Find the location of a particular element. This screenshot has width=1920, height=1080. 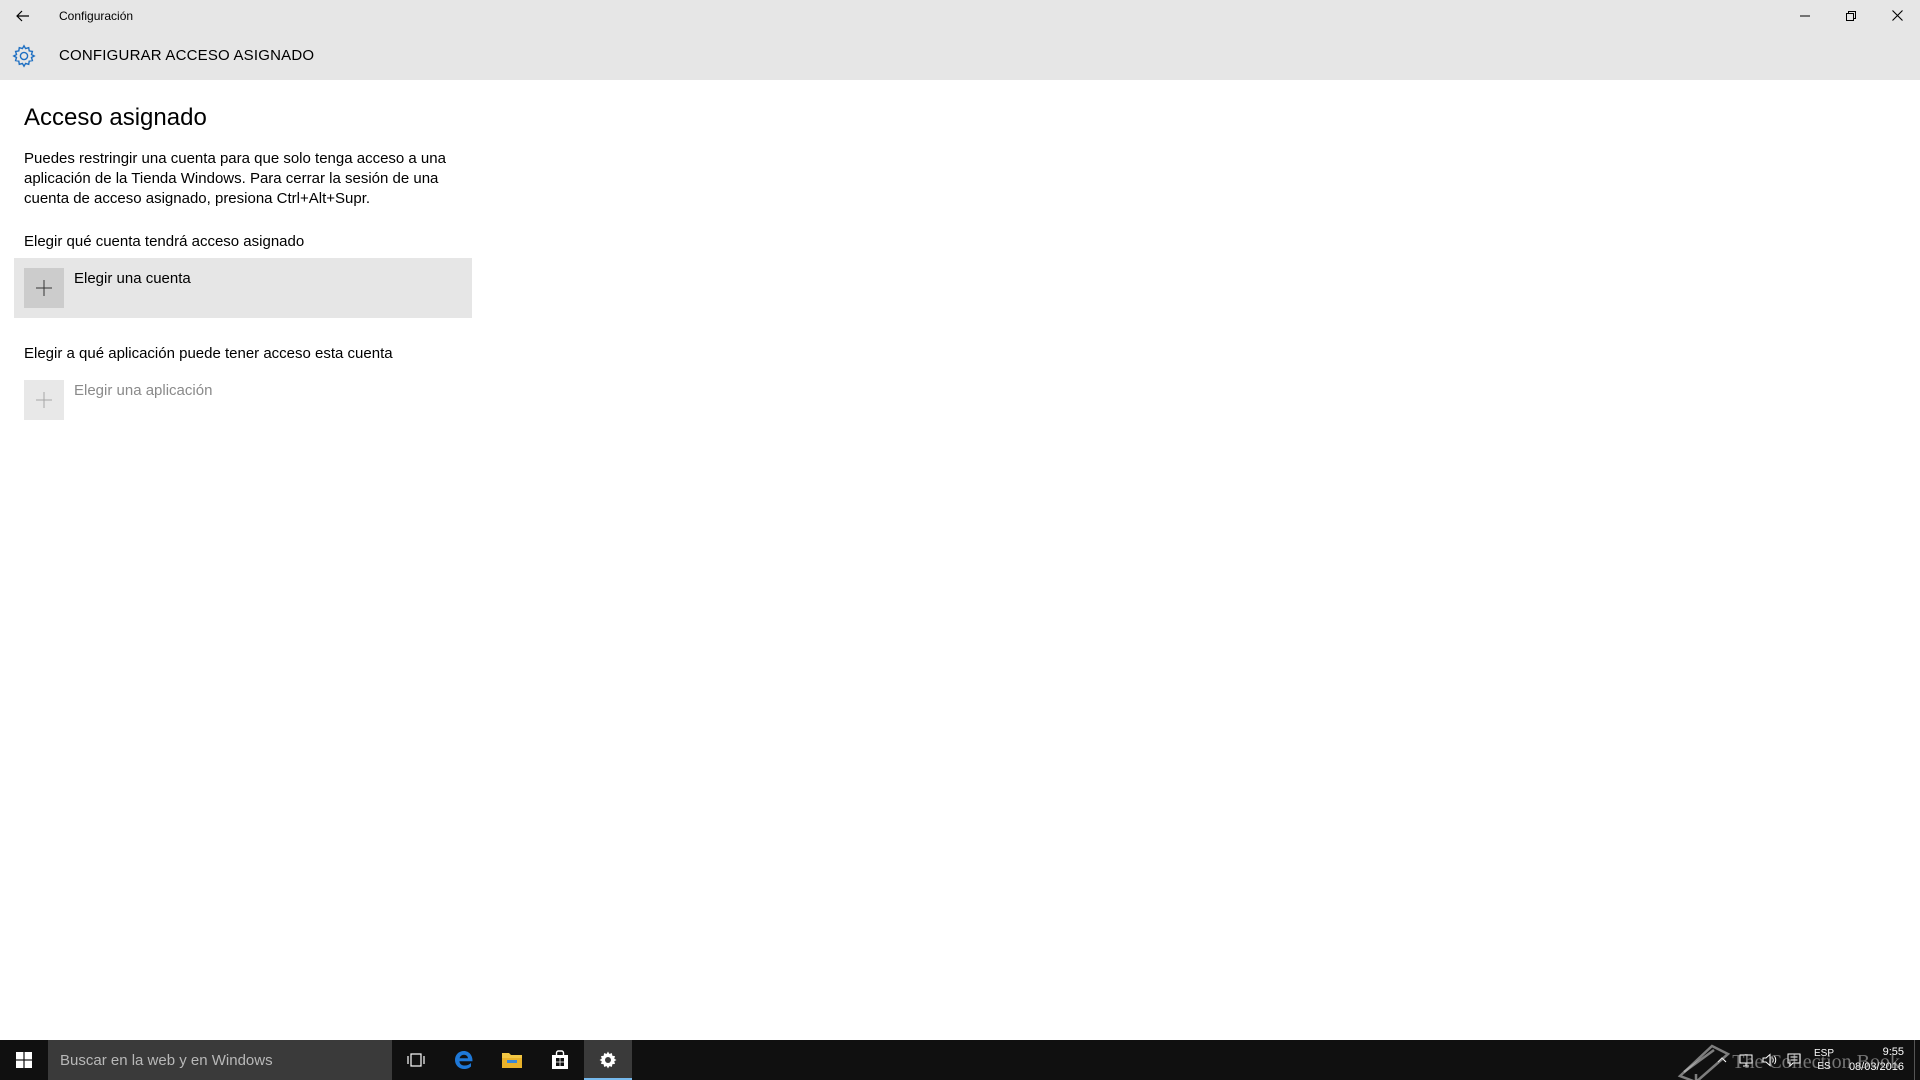

choose-app-label: Elegir una aplicación is located at coordinates (143, 390).